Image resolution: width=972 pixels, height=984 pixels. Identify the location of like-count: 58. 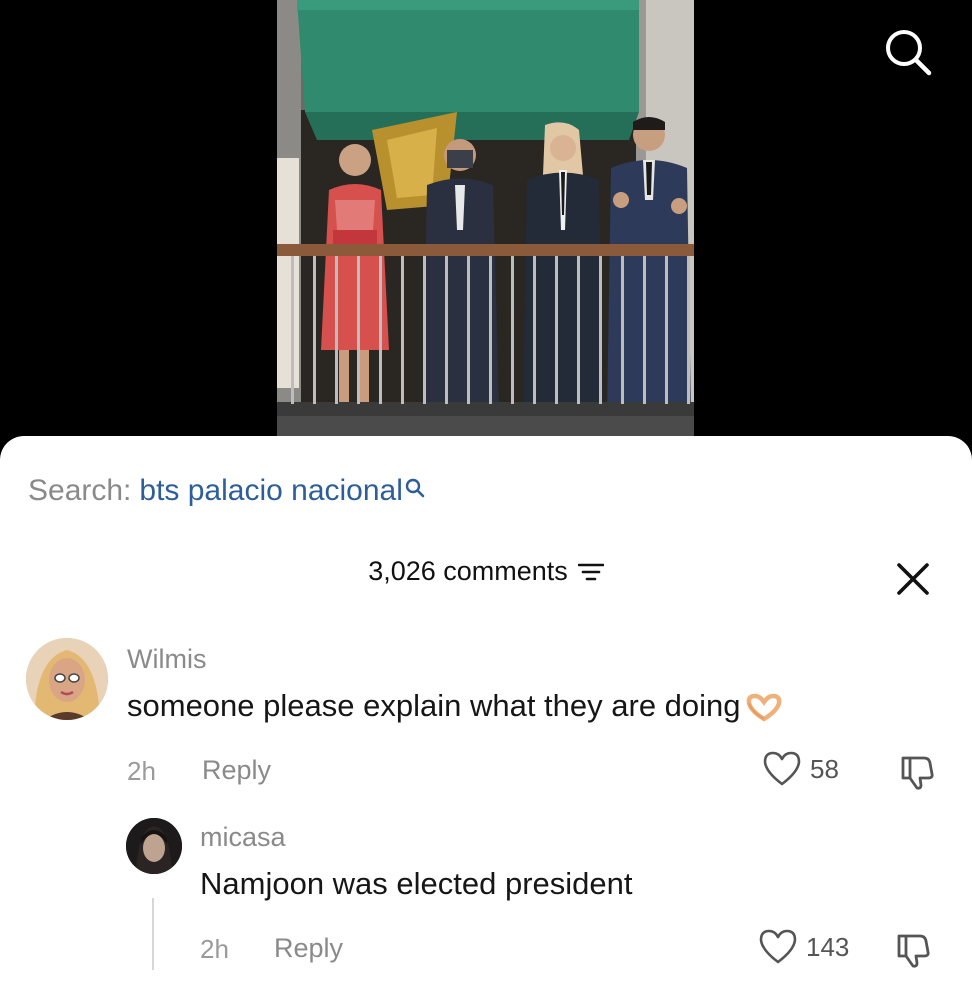
(824, 768).